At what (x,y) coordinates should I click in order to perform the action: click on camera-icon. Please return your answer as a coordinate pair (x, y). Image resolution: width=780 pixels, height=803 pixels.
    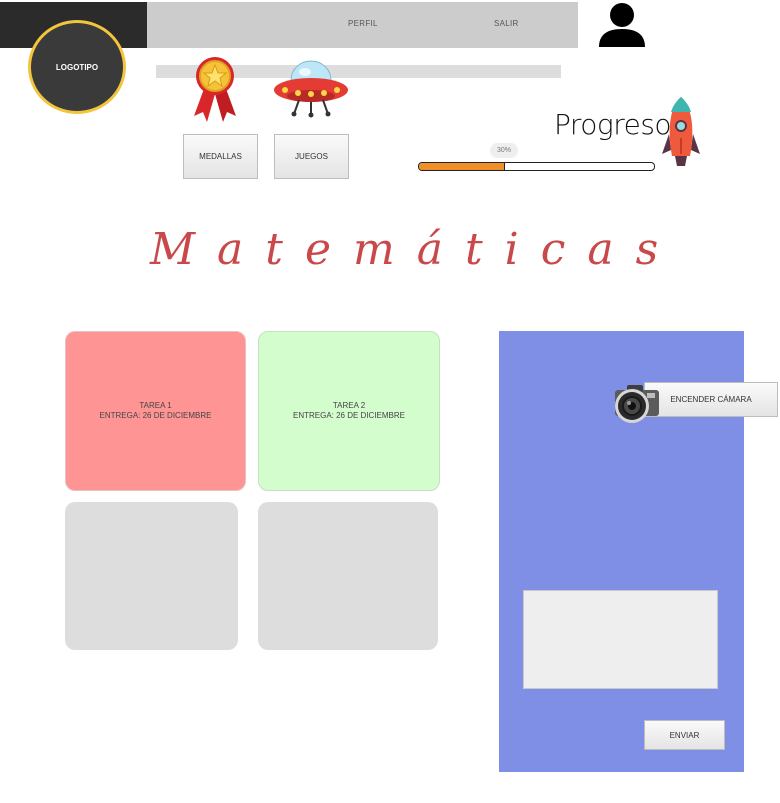
    Looking at the image, I should click on (637, 403).